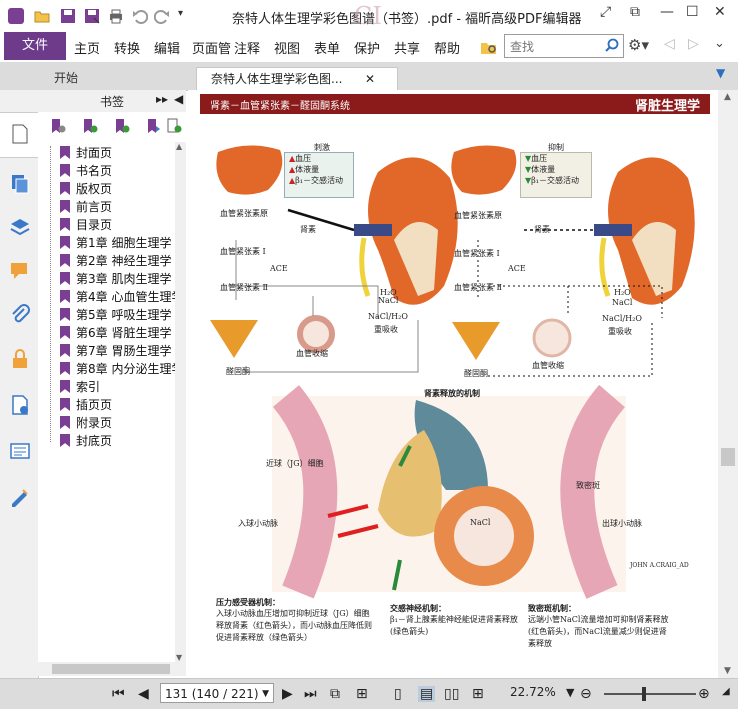  What do you see at coordinates (127, 47) in the screenshot?
I see `menu-convert: 转换` at bounding box center [127, 47].